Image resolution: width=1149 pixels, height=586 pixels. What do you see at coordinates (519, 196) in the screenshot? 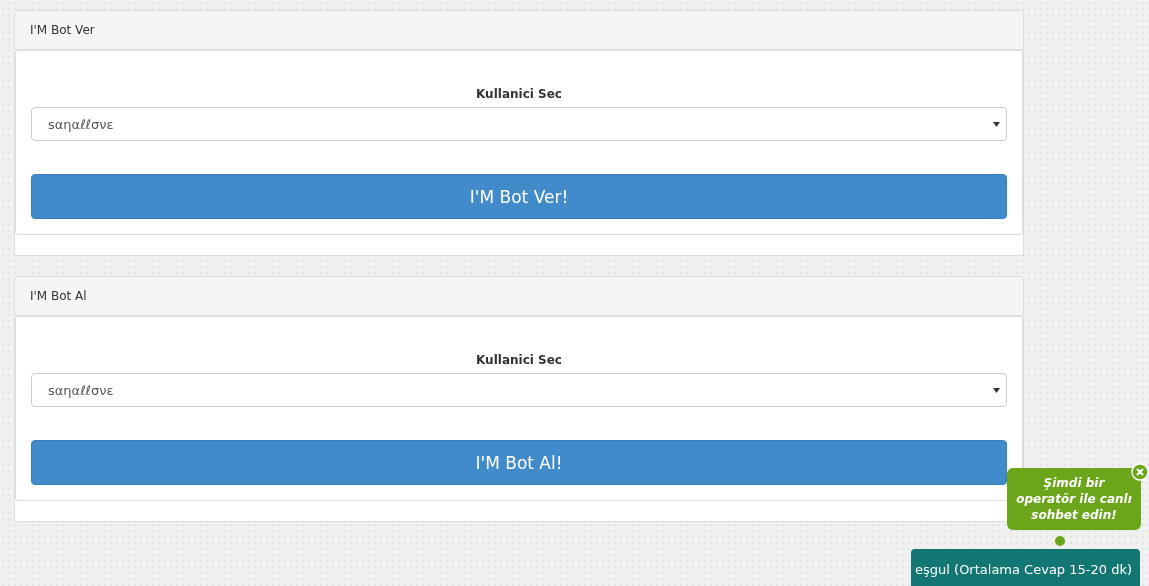
I see `submit-button: I'M Bot Ver!` at bounding box center [519, 196].